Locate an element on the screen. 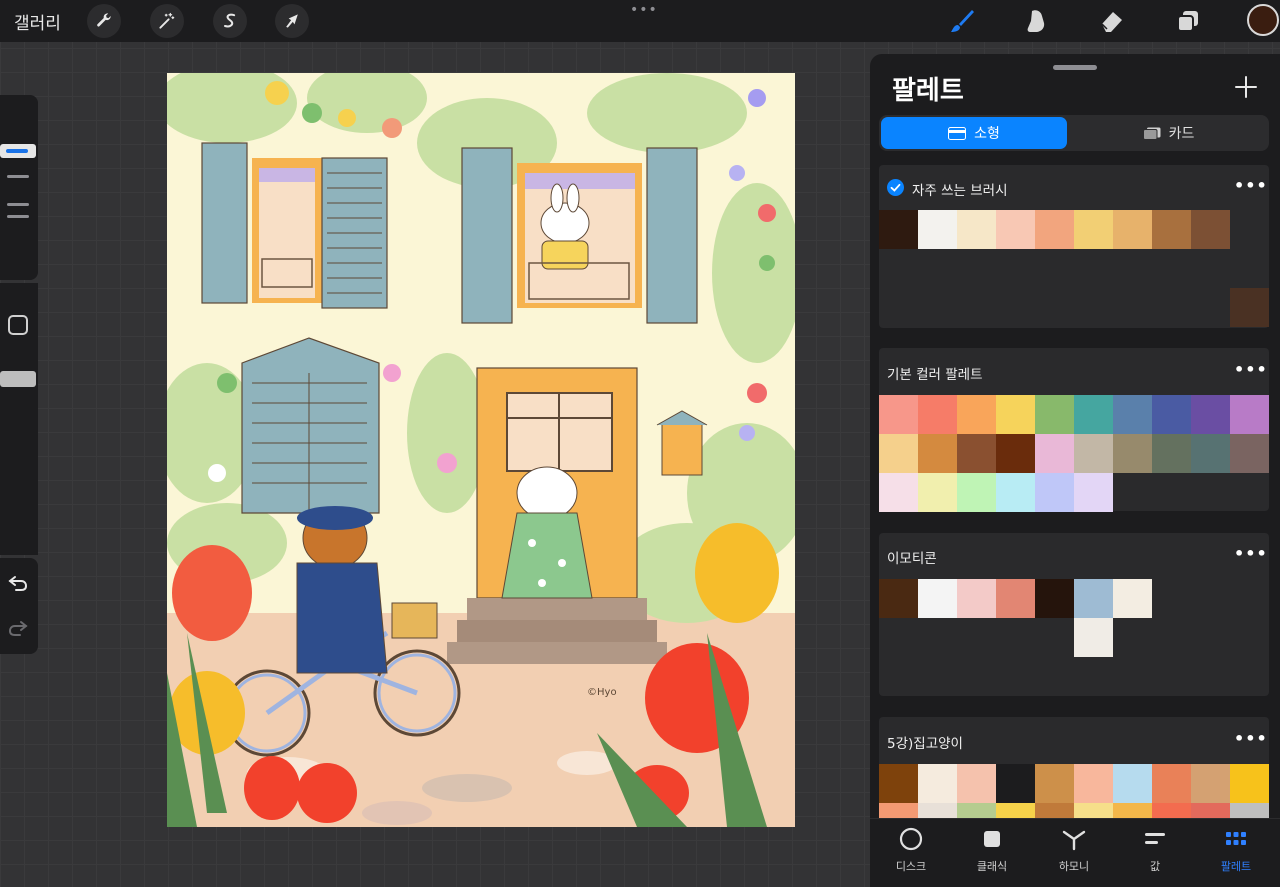  tab-disc: 디스크 is located at coordinates (911, 850).